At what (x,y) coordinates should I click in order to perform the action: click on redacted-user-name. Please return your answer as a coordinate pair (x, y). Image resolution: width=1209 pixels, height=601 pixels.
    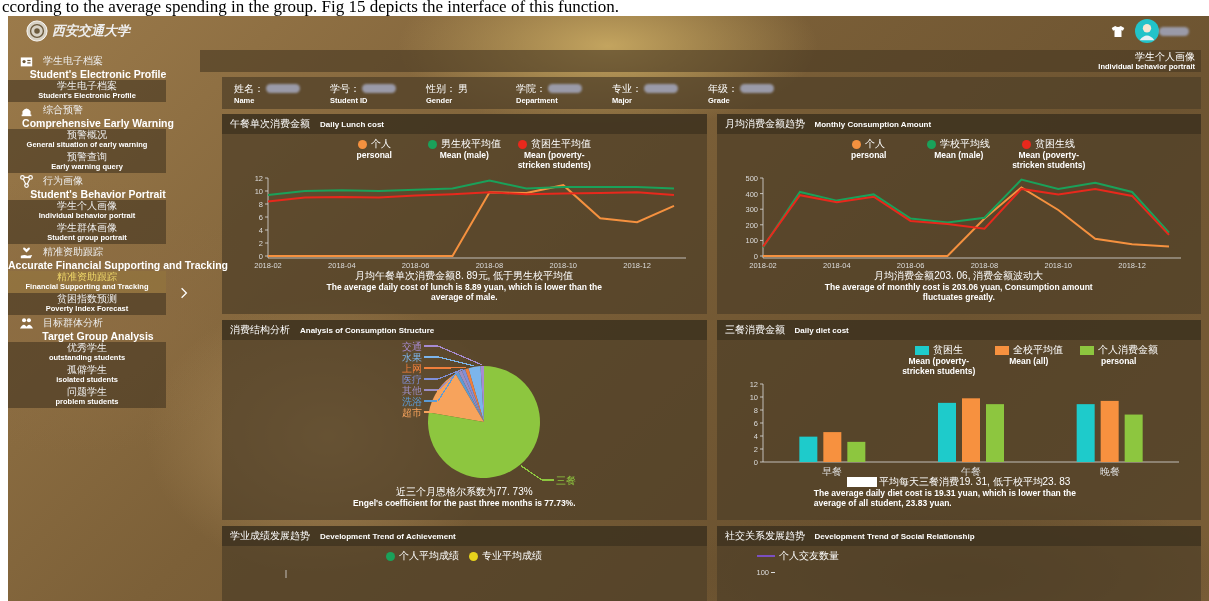
    Looking at the image, I should click on (1174, 31).